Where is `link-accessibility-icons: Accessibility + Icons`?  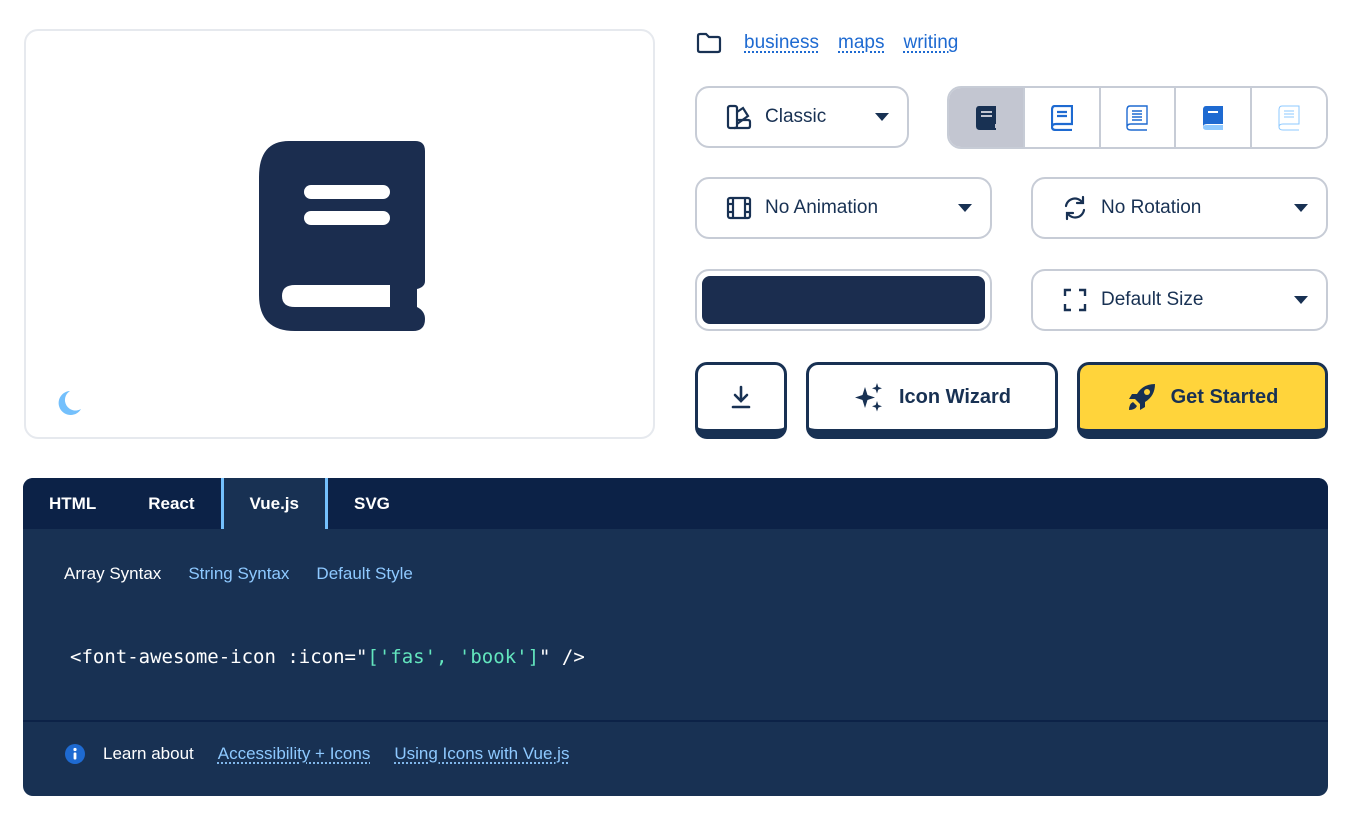
link-accessibility-icons: Accessibility + Icons is located at coordinates (294, 754).